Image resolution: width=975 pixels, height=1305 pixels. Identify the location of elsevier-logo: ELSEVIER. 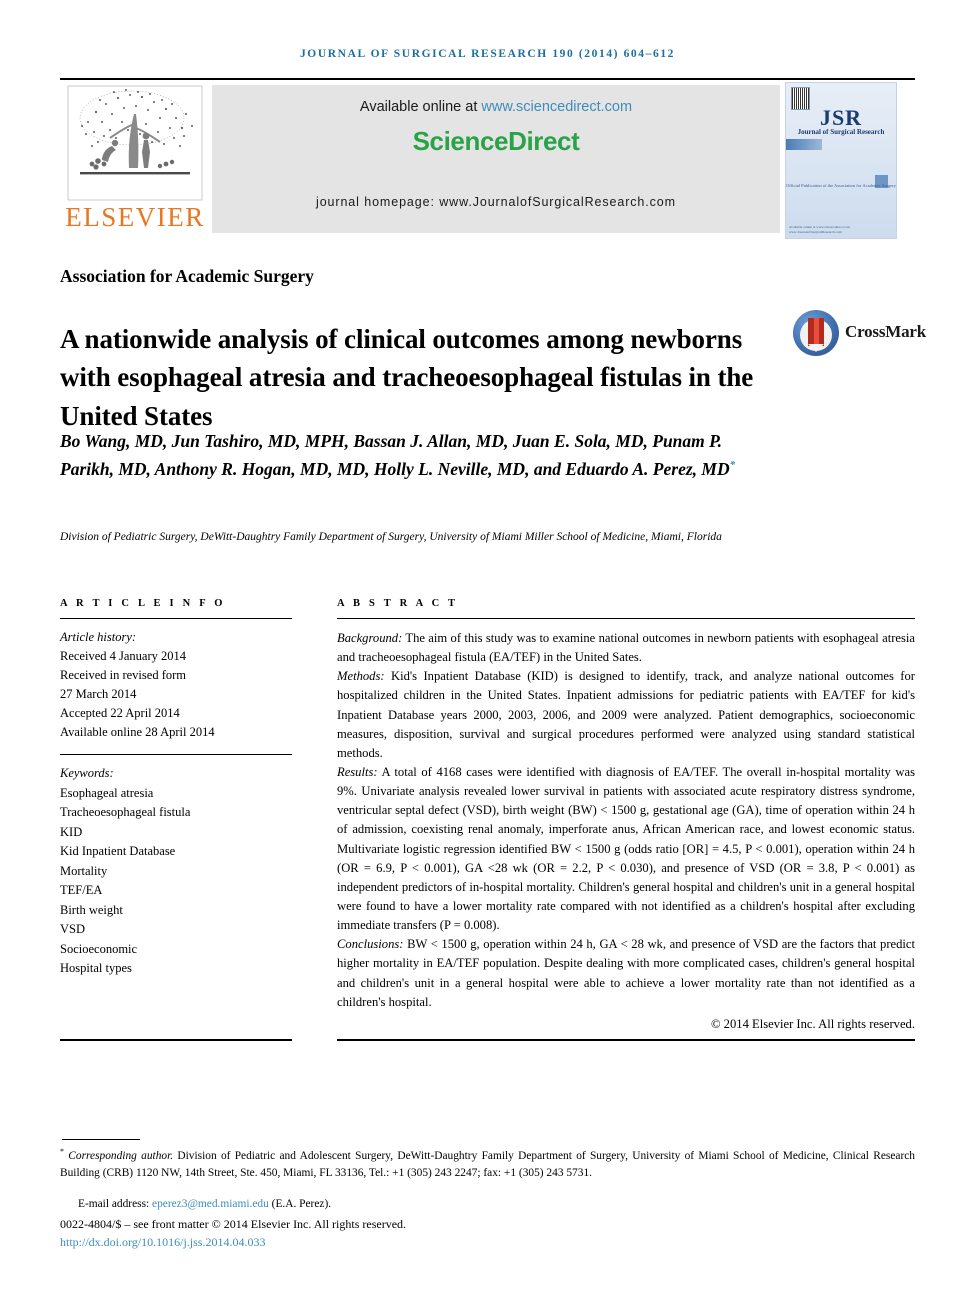
(135, 160).